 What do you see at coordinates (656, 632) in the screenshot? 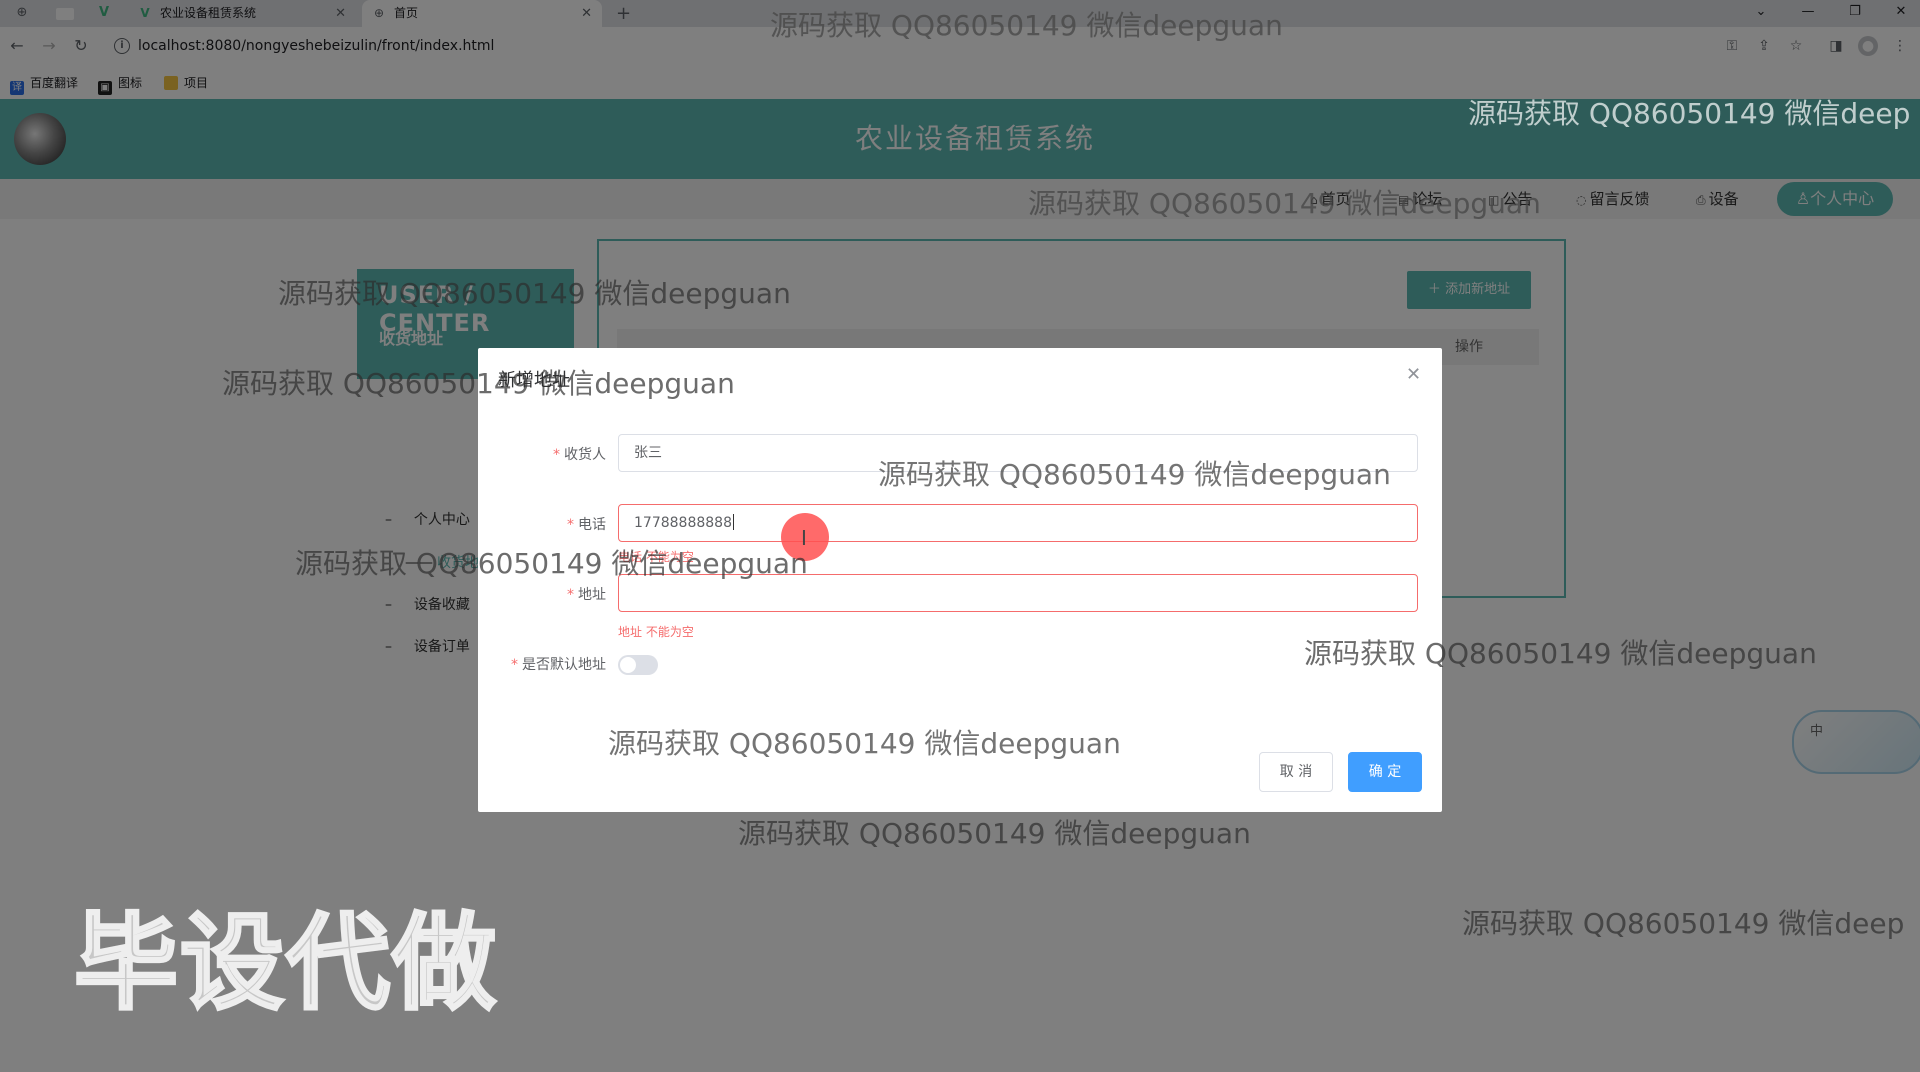
I see `address-error: 地址 不能为空` at bounding box center [656, 632].